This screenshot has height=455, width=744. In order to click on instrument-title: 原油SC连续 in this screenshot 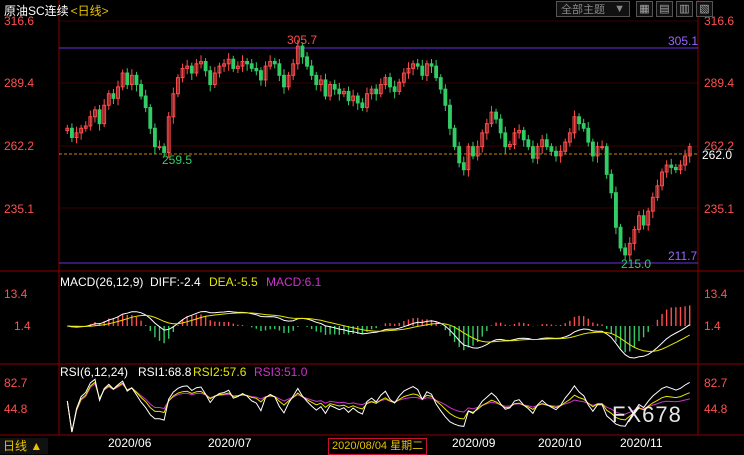, I will do `click(36, 10)`.